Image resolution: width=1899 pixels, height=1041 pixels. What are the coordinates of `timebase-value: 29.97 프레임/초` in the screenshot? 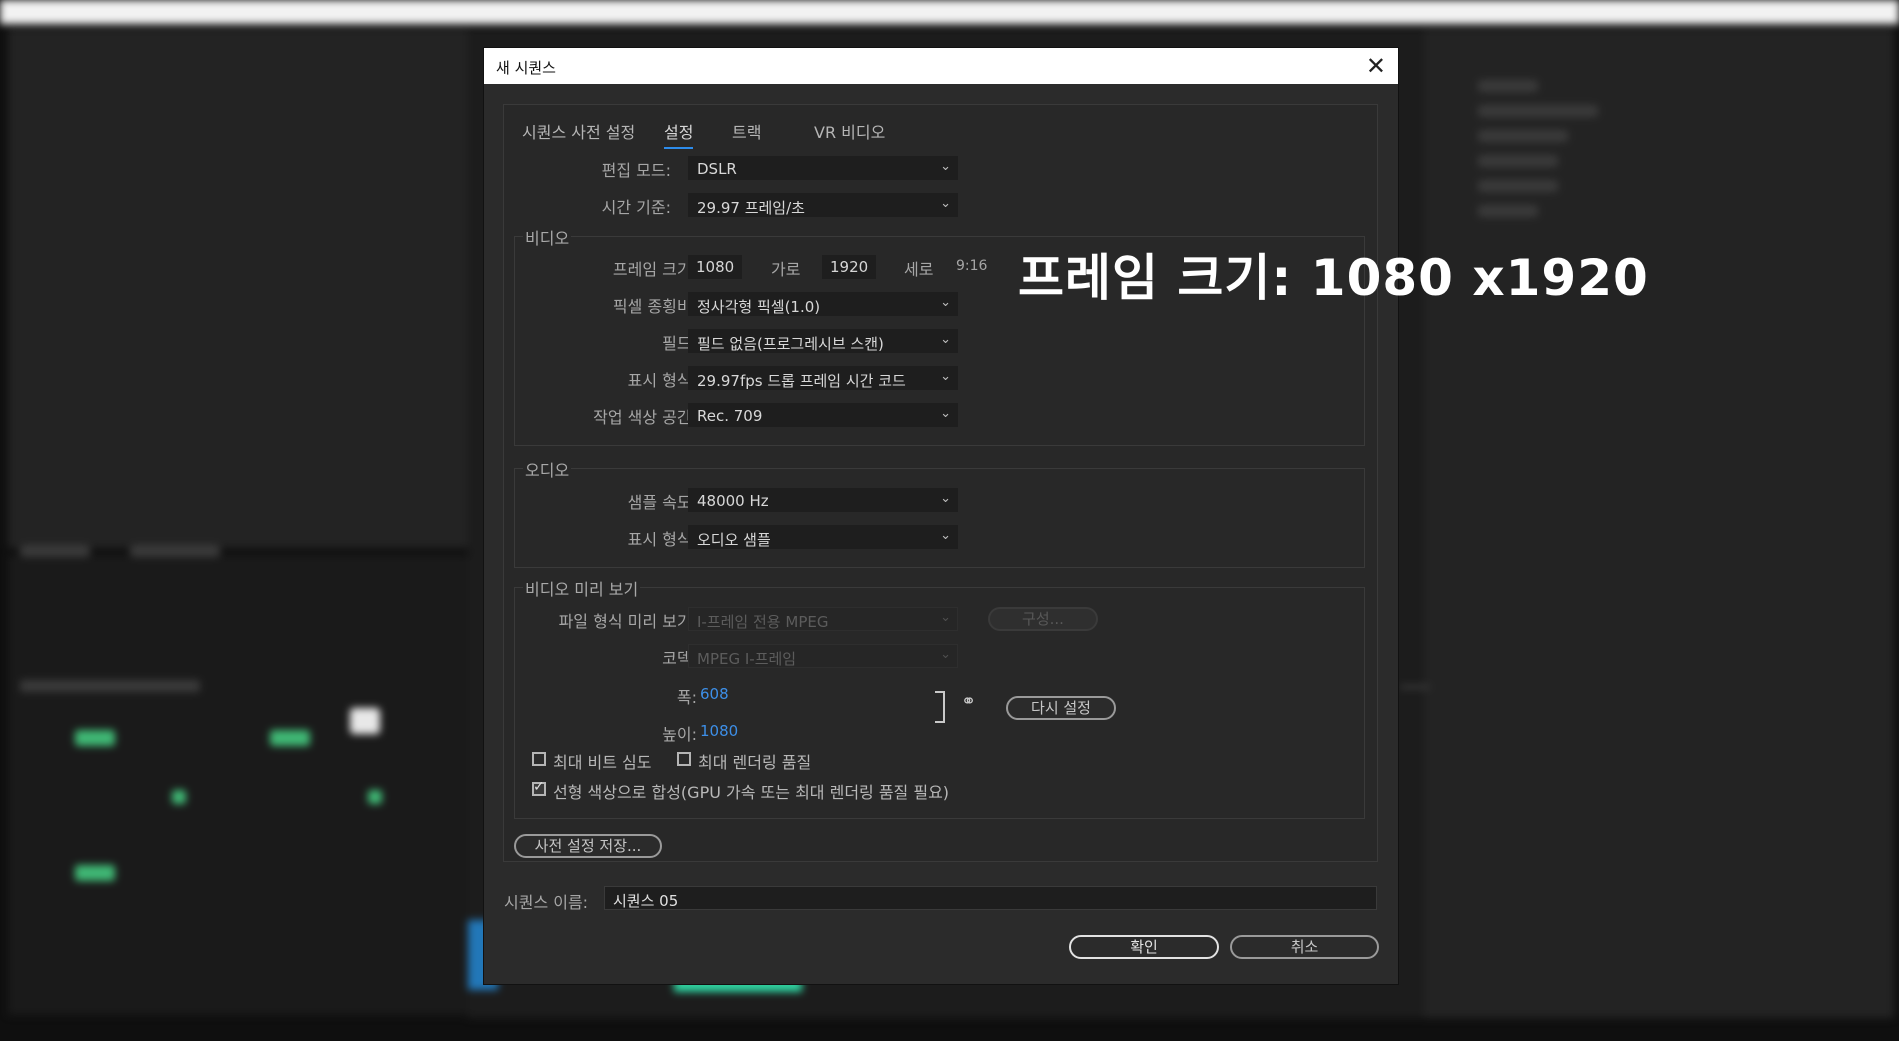 It's located at (751, 208).